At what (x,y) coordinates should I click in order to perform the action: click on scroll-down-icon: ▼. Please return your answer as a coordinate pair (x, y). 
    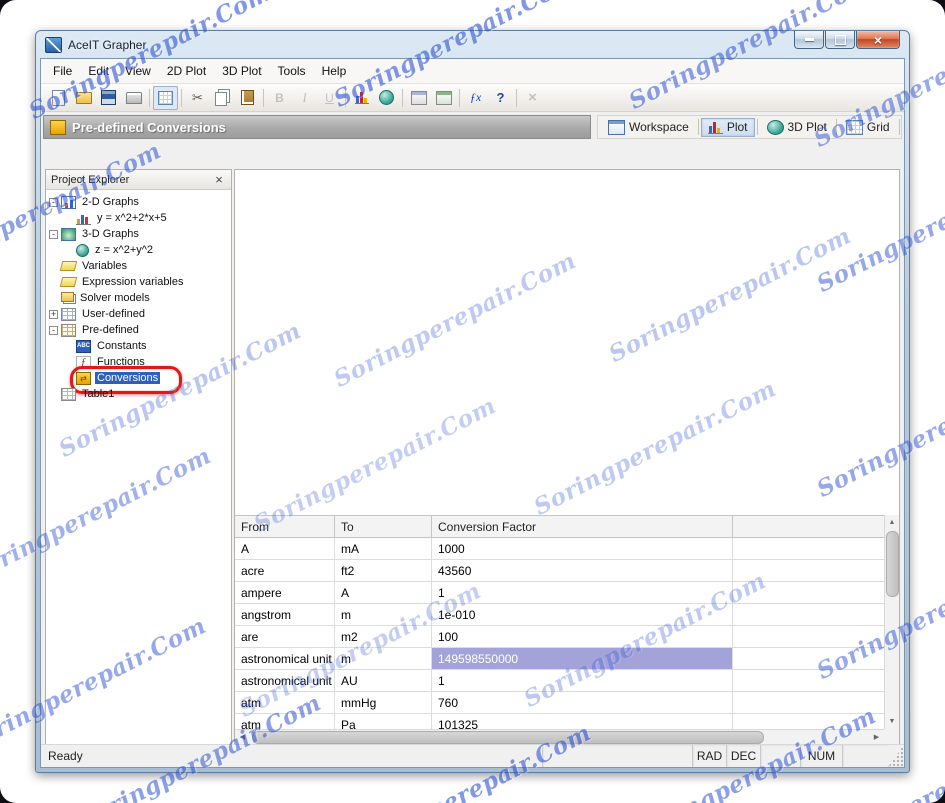
    Looking at the image, I should click on (892, 721).